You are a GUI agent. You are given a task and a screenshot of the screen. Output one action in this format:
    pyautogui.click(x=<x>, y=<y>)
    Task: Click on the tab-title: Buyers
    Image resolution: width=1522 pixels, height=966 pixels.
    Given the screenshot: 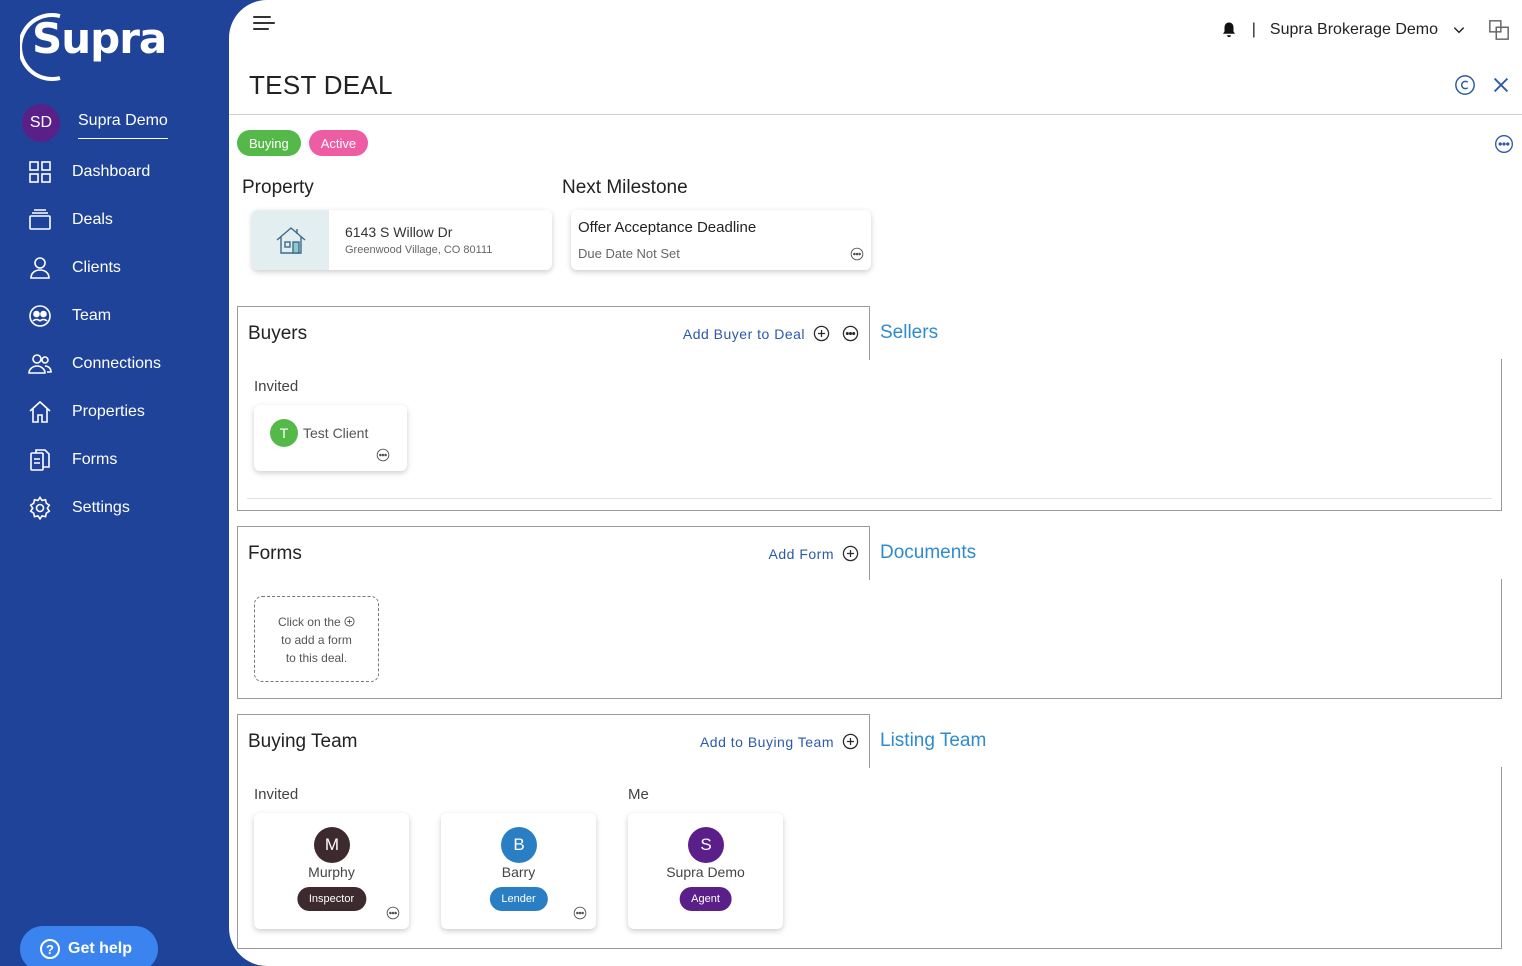 What is the action you would take?
    pyautogui.click(x=278, y=333)
    